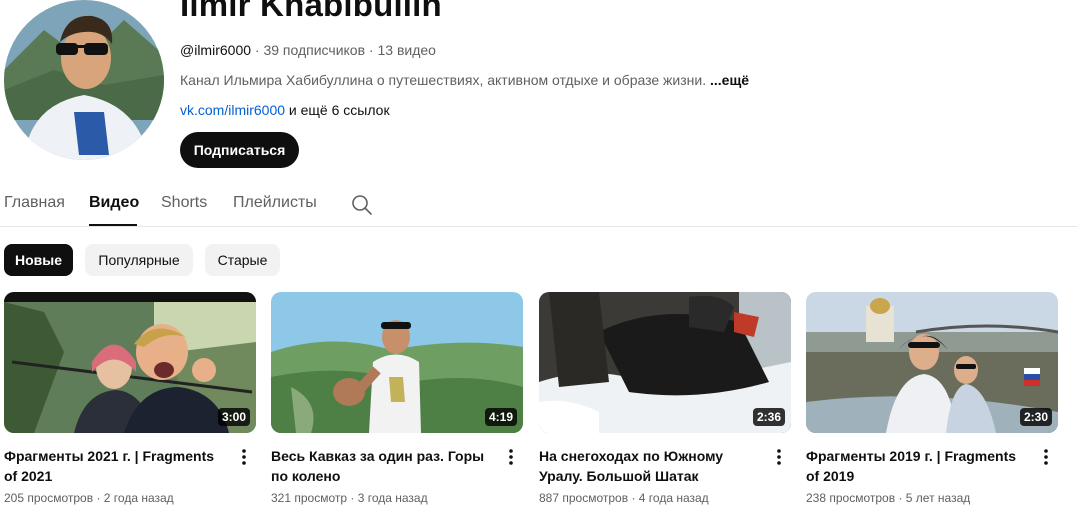 This screenshot has width=1077, height=522. What do you see at coordinates (34, 203) in the screenshot?
I see `tab-home: Главная` at bounding box center [34, 203].